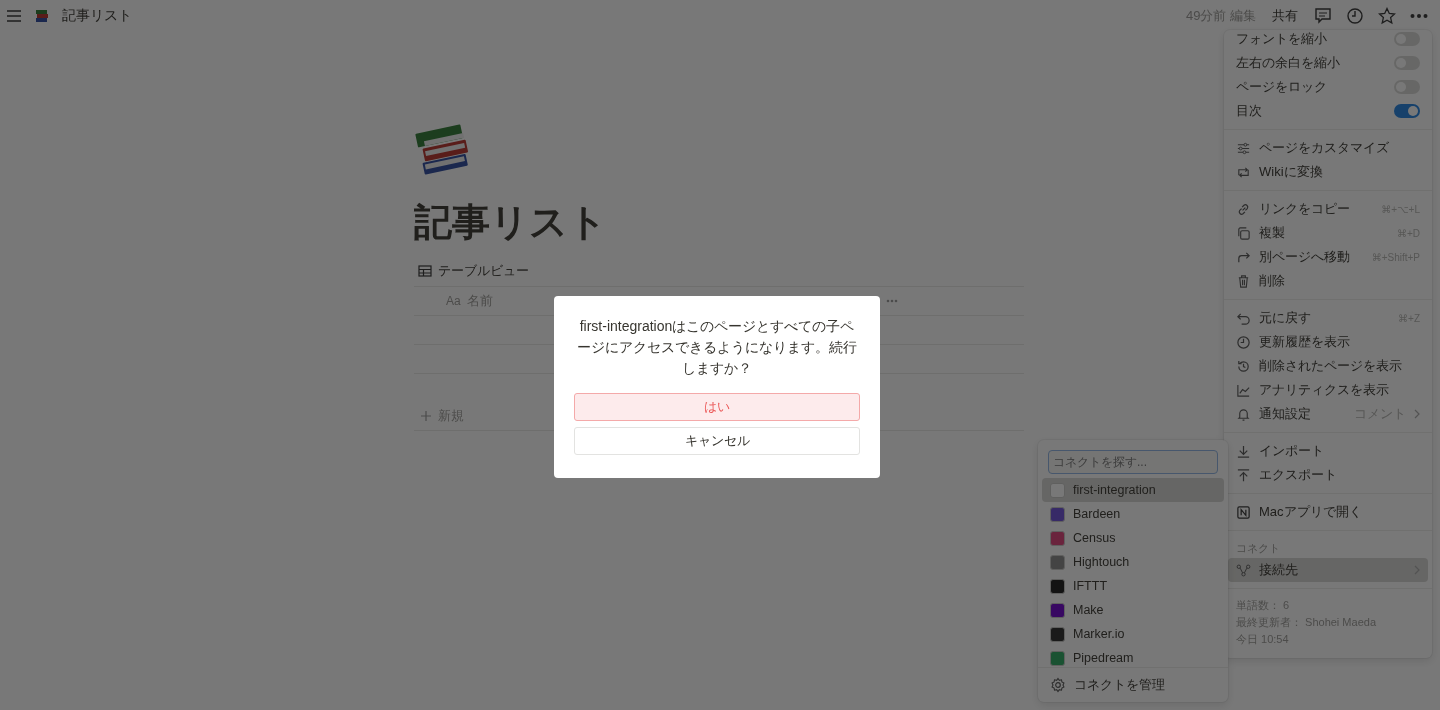 This screenshot has height=710, width=1440. Describe the element at coordinates (717, 407) in the screenshot. I see `confirm-button: はい` at that location.